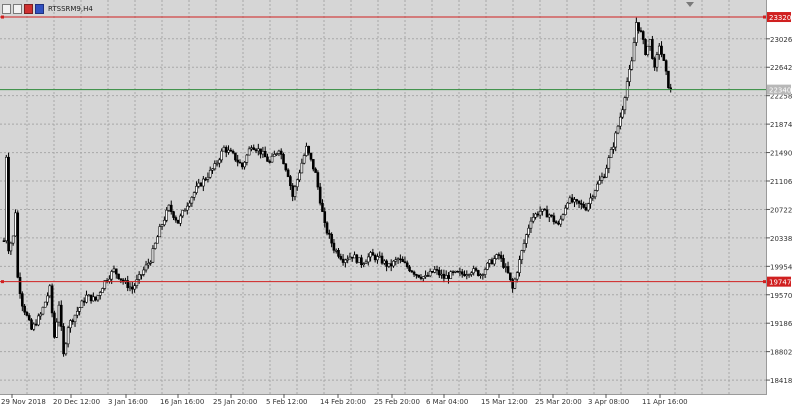 The image size is (800, 406). I want to click on price-tick-label: 21490, so click(781, 154).